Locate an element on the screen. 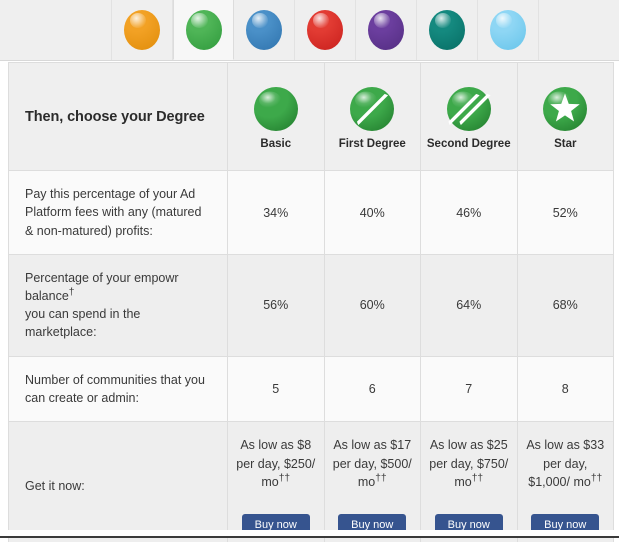 This screenshot has height=542, width=619. degree-header-cell: First Degree is located at coordinates (372, 116).